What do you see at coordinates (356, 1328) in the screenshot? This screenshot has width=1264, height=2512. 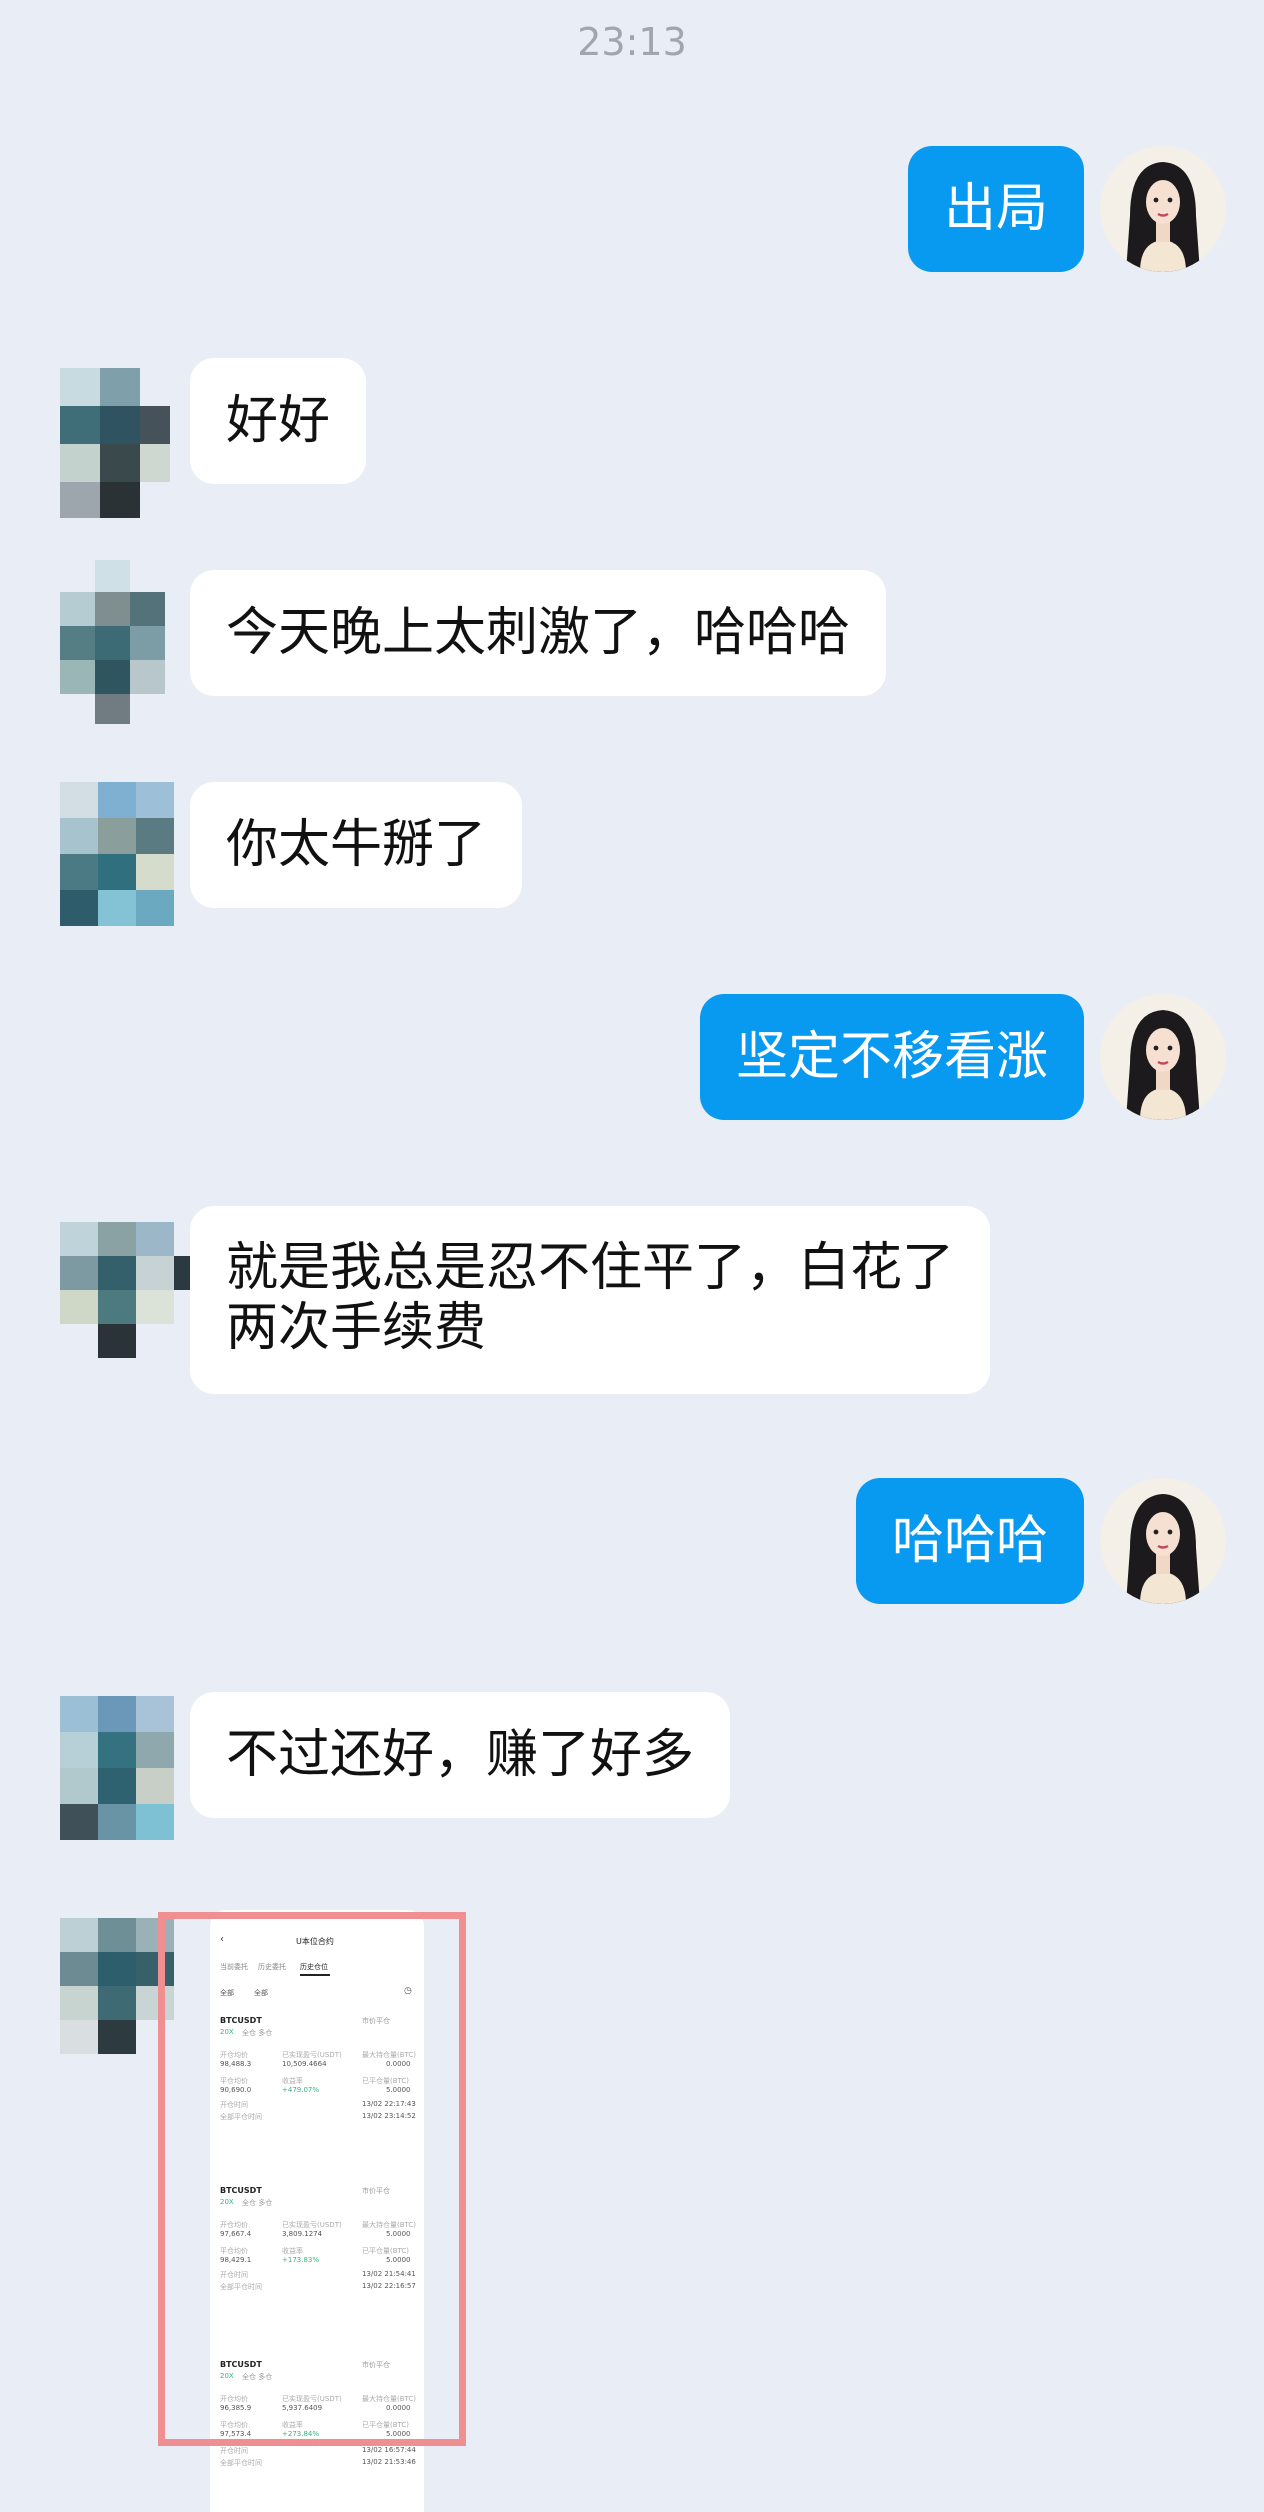 I see `message-line: 两次手续费` at bounding box center [356, 1328].